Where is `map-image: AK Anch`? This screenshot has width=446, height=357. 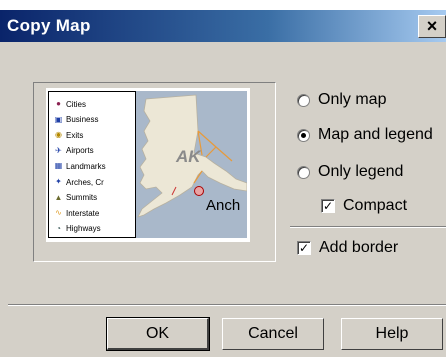
map-image: AK Anch is located at coordinates (191, 164).